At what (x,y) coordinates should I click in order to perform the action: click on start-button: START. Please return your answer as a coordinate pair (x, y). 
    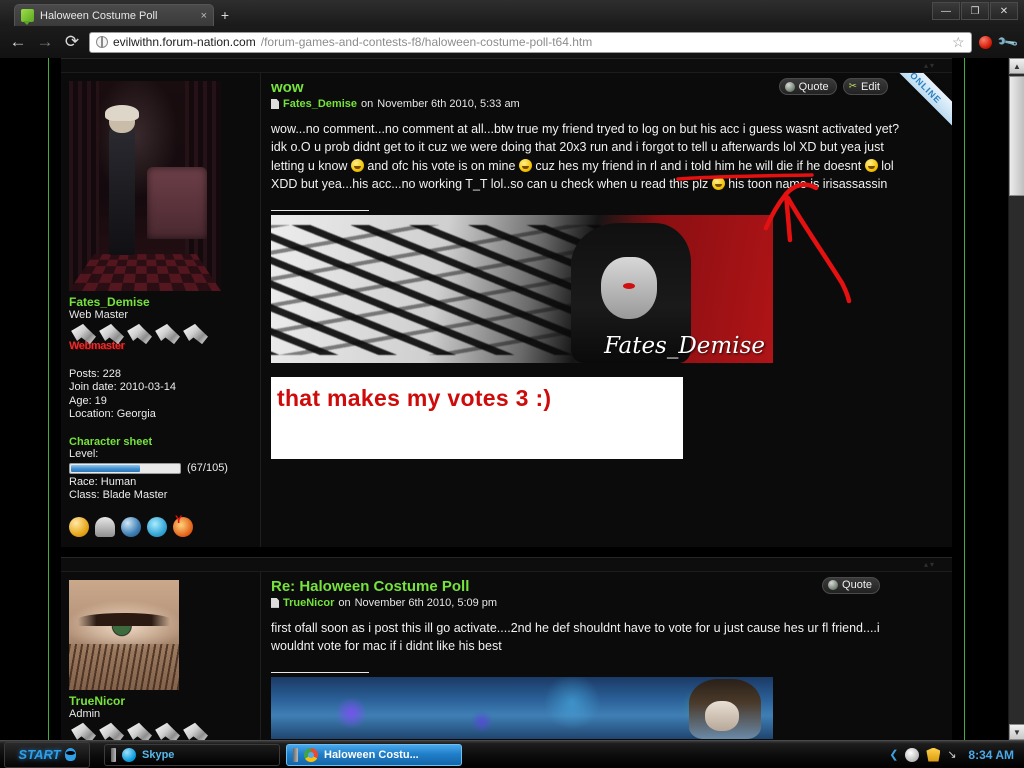
    Looking at the image, I should click on (47, 754).